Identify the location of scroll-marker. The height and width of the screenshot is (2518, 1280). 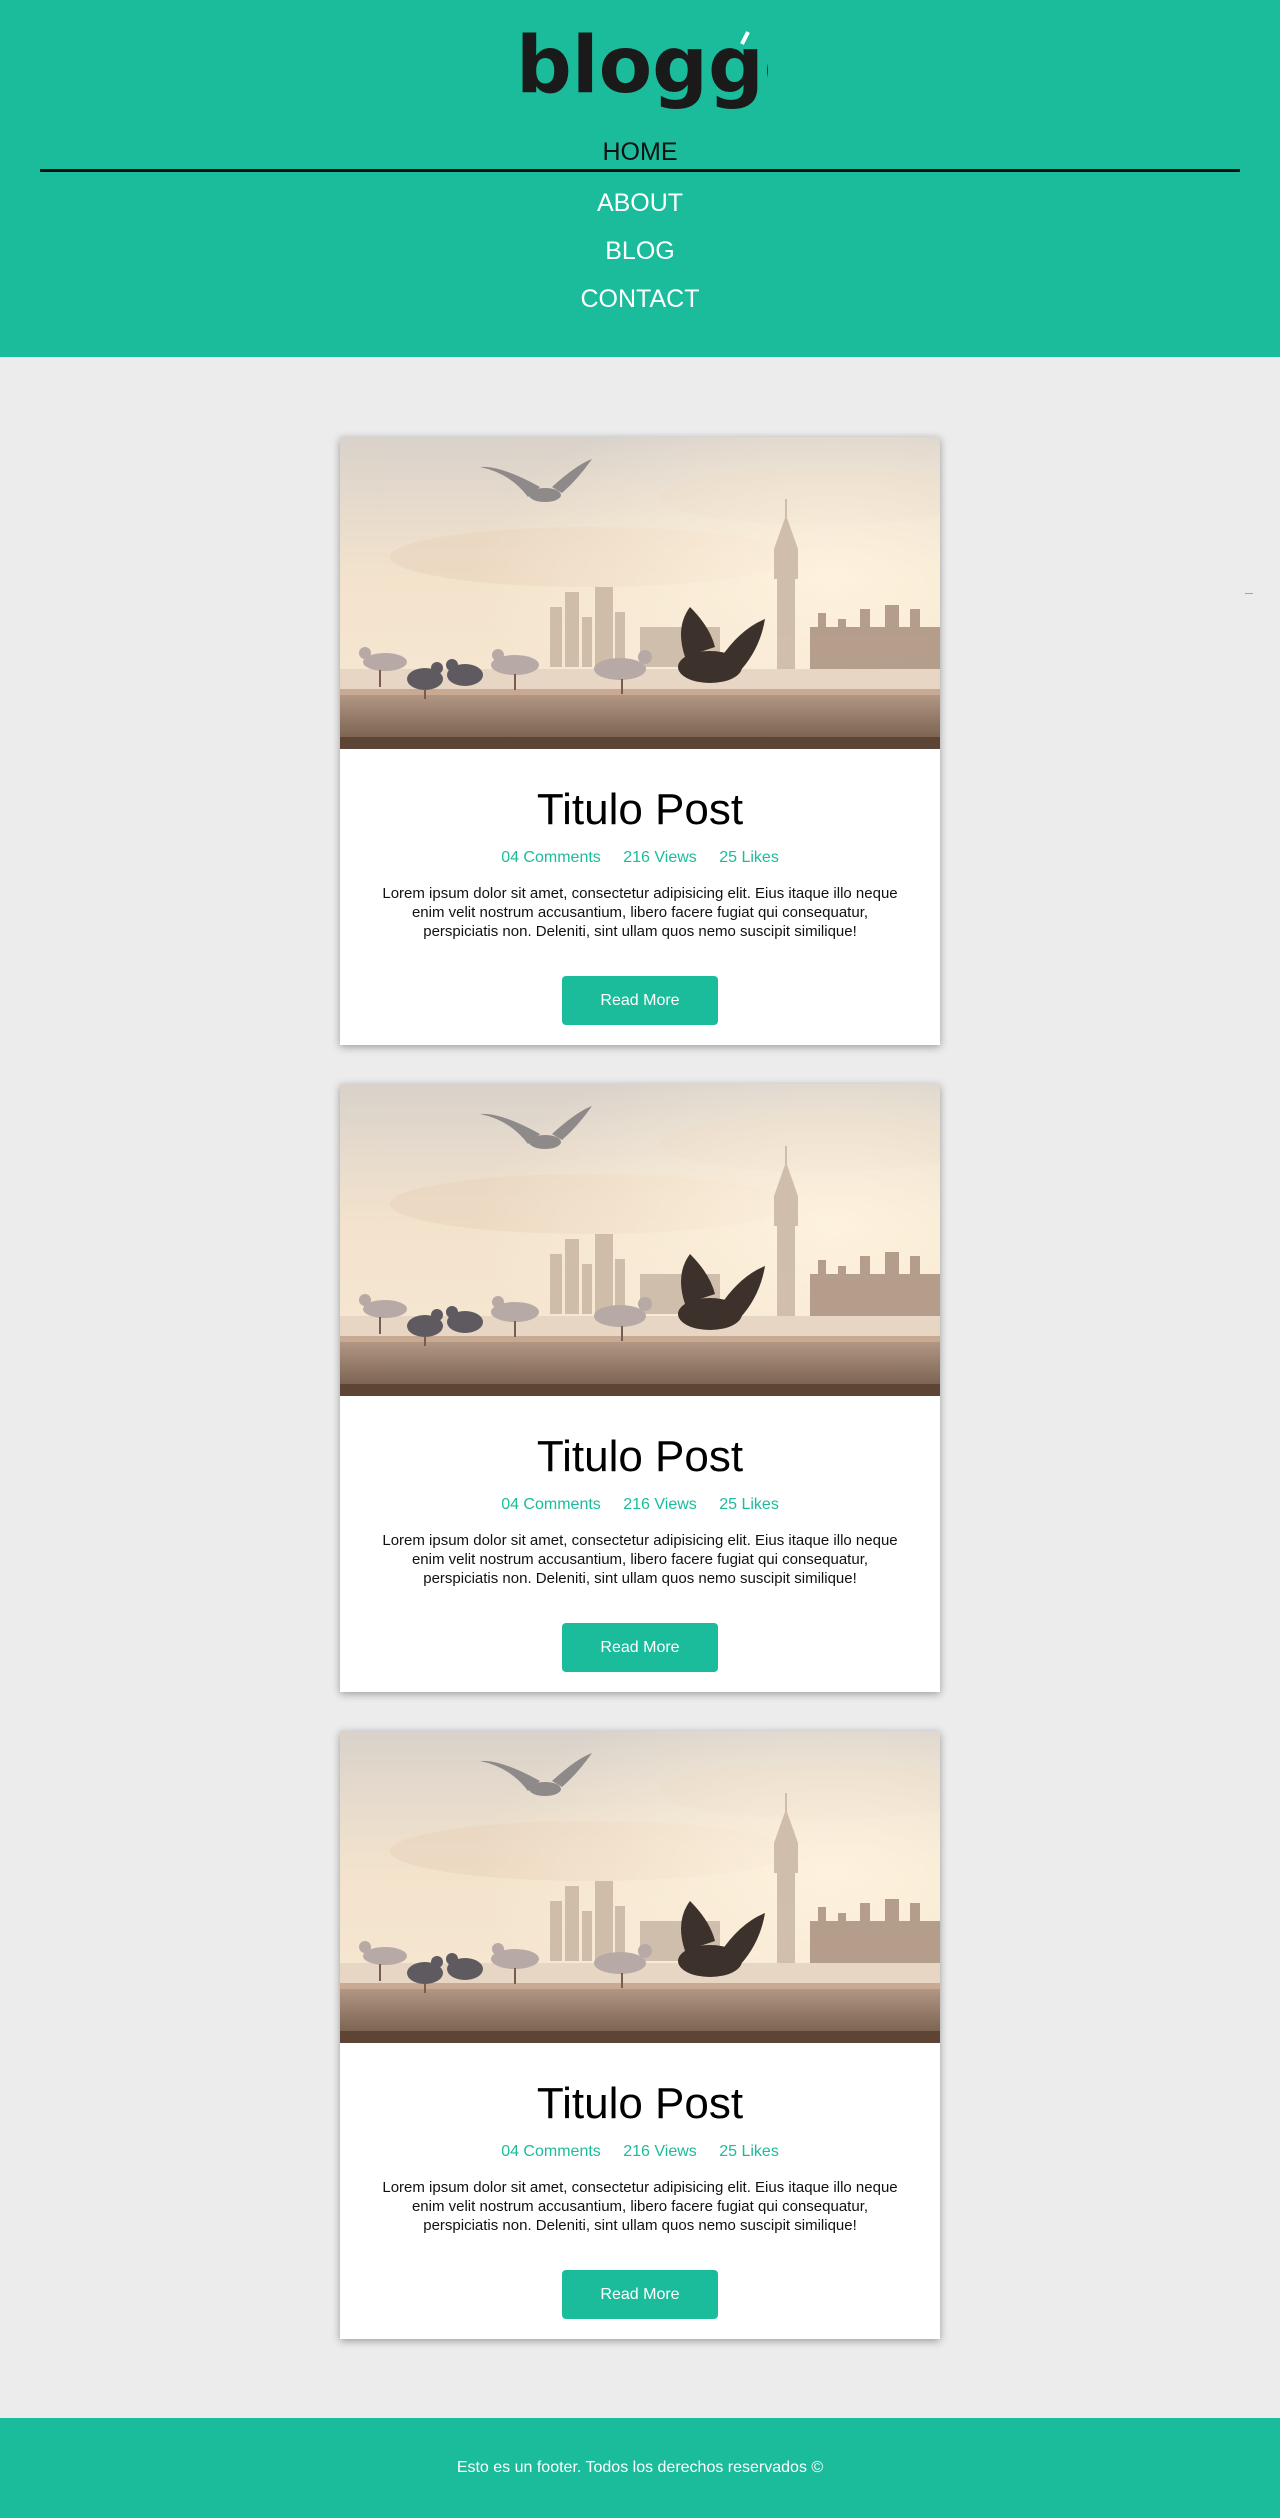
(1249, 593).